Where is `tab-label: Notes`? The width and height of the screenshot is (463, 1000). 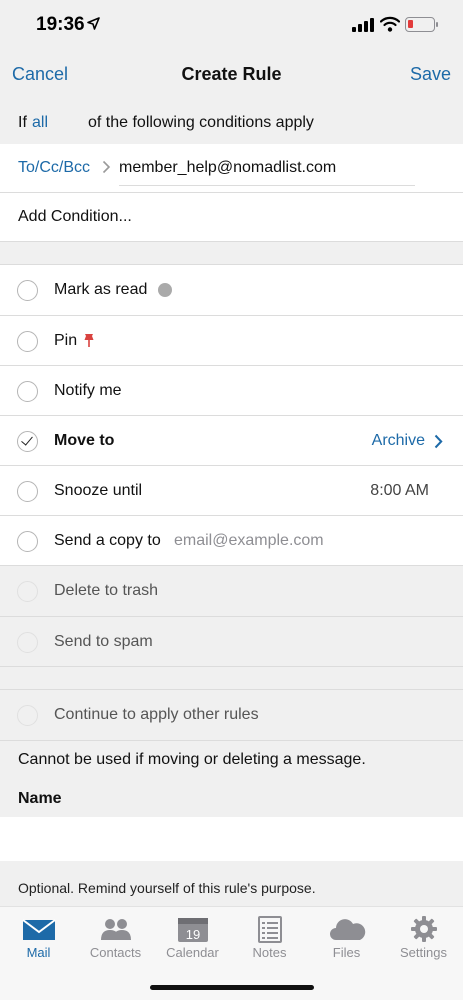
tab-label: Notes is located at coordinates (269, 952).